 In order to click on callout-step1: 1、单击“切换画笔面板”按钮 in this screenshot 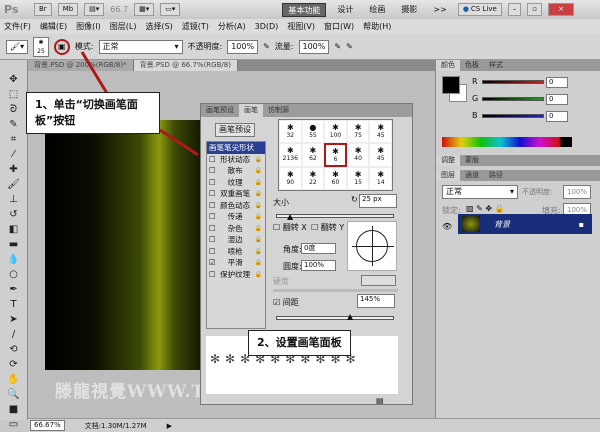, I will do `click(93, 113)`.